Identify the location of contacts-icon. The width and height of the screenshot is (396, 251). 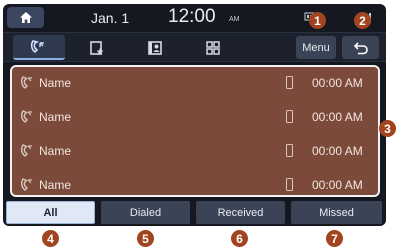
(155, 47).